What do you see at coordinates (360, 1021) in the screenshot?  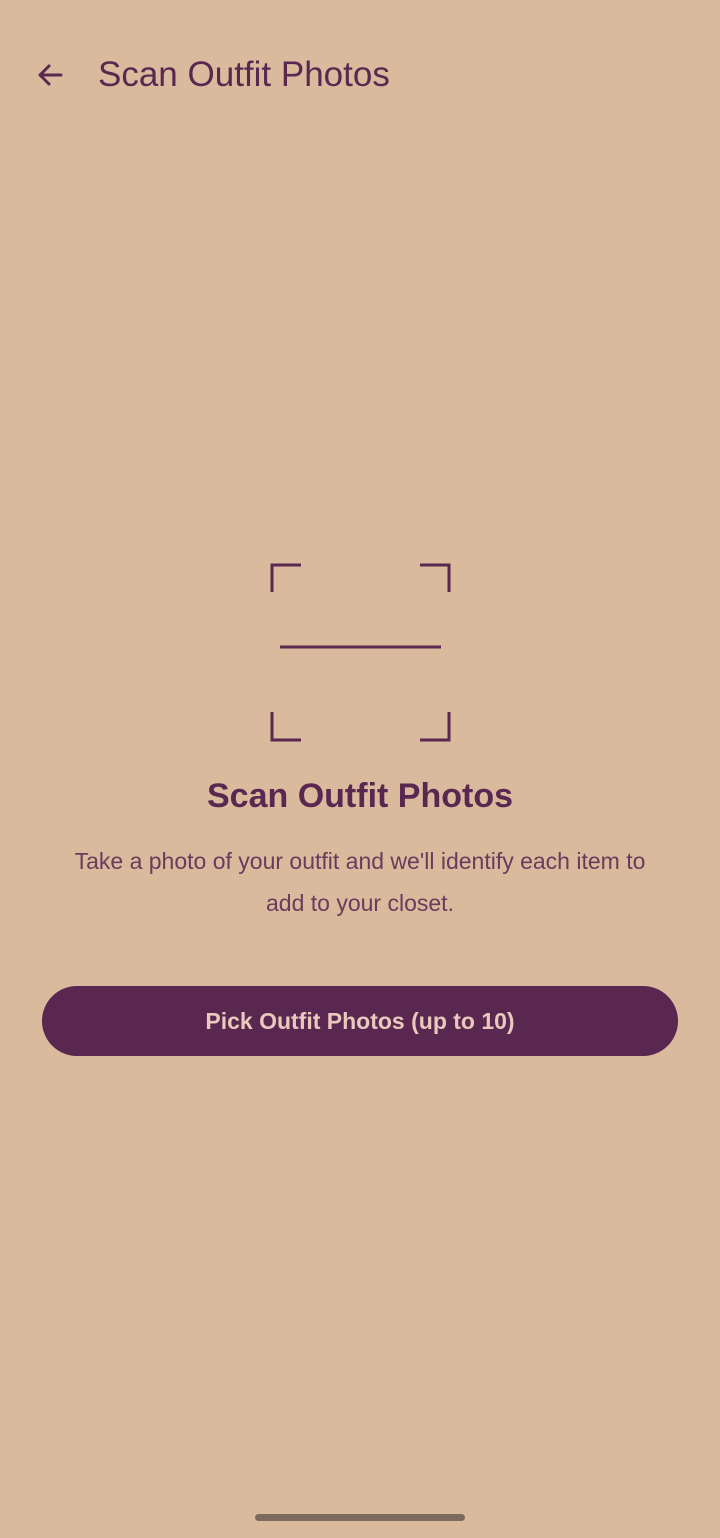 I see `pick-outfit-photos-button: Pick Outfit Photos (up to 10)` at bounding box center [360, 1021].